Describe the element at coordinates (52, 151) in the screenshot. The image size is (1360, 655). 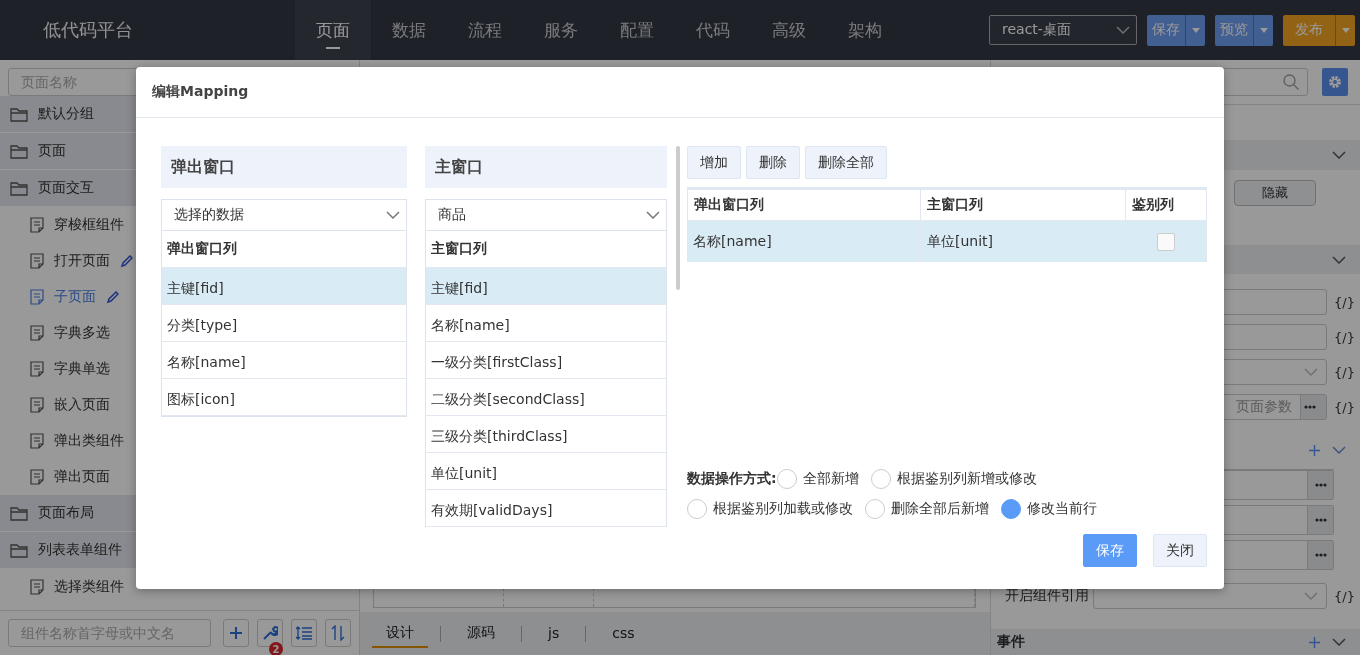
I see `folder-label: 页面` at that location.